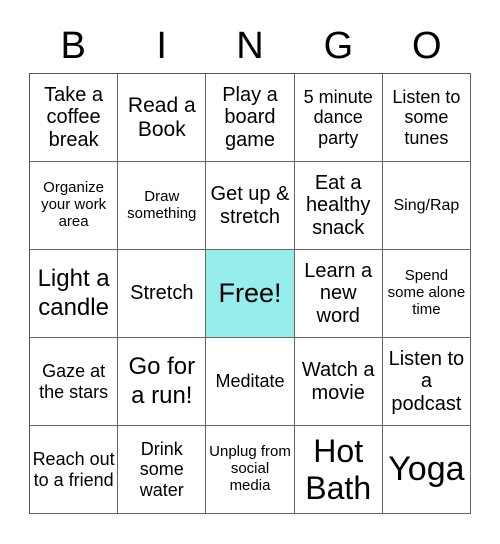 Image resolution: width=500 pixels, height=544 pixels. What do you see at coordinates (73, 46) in the screenshot?
I see `header-letter-b: B` at bounding box center [73, 46].